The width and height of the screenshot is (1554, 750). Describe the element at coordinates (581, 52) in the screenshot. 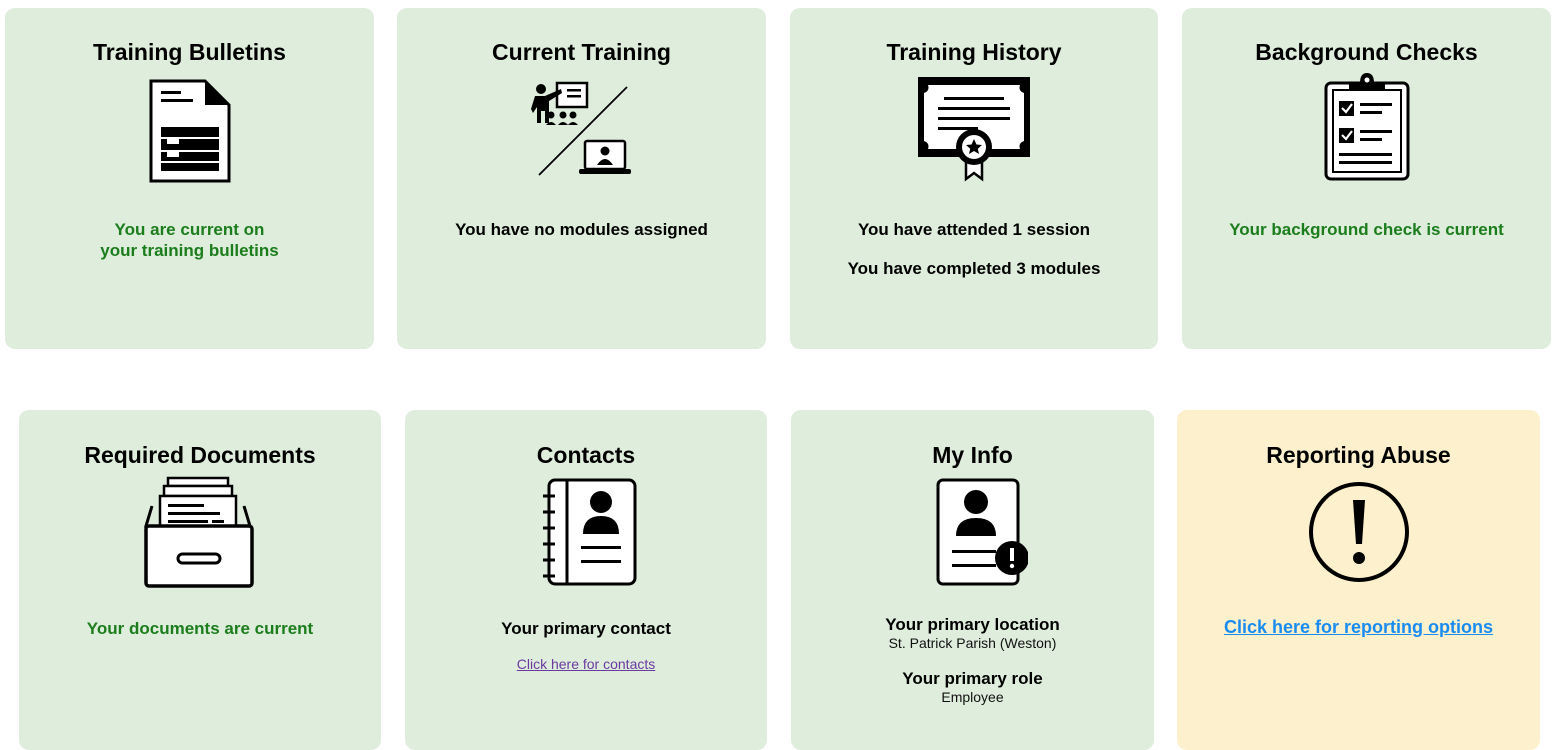

I see `card-title: Current Training` at that location.